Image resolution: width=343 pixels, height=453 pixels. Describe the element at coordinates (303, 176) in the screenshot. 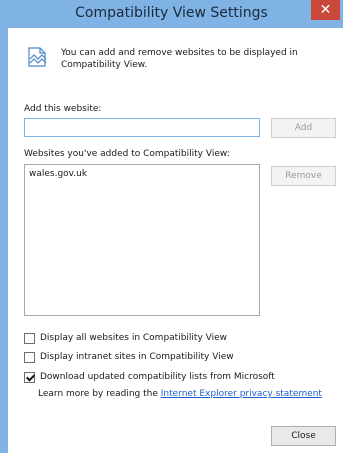

I see `remove-button: Remove` at that location.